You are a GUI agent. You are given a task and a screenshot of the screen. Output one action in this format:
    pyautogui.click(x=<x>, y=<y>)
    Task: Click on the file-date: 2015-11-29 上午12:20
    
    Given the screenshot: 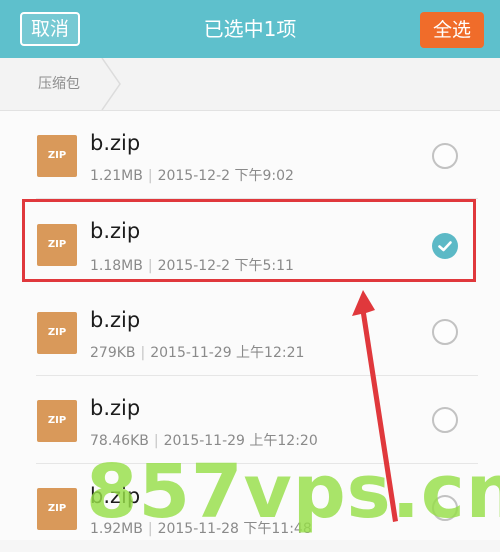 What is the action you would take?
    pyautogui.click(x=240, y=441)
    